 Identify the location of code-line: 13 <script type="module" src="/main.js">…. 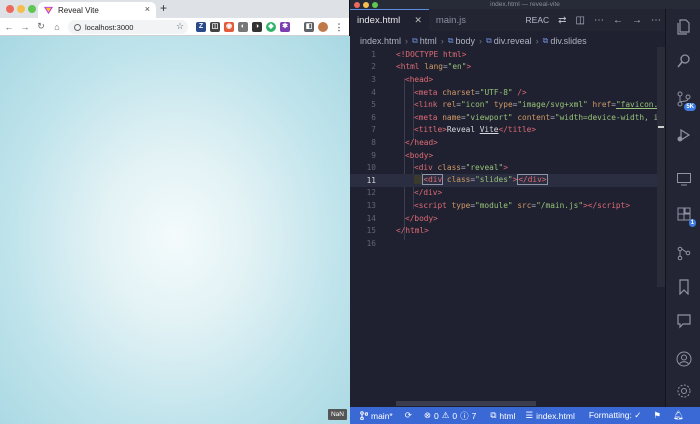
(507, 205).